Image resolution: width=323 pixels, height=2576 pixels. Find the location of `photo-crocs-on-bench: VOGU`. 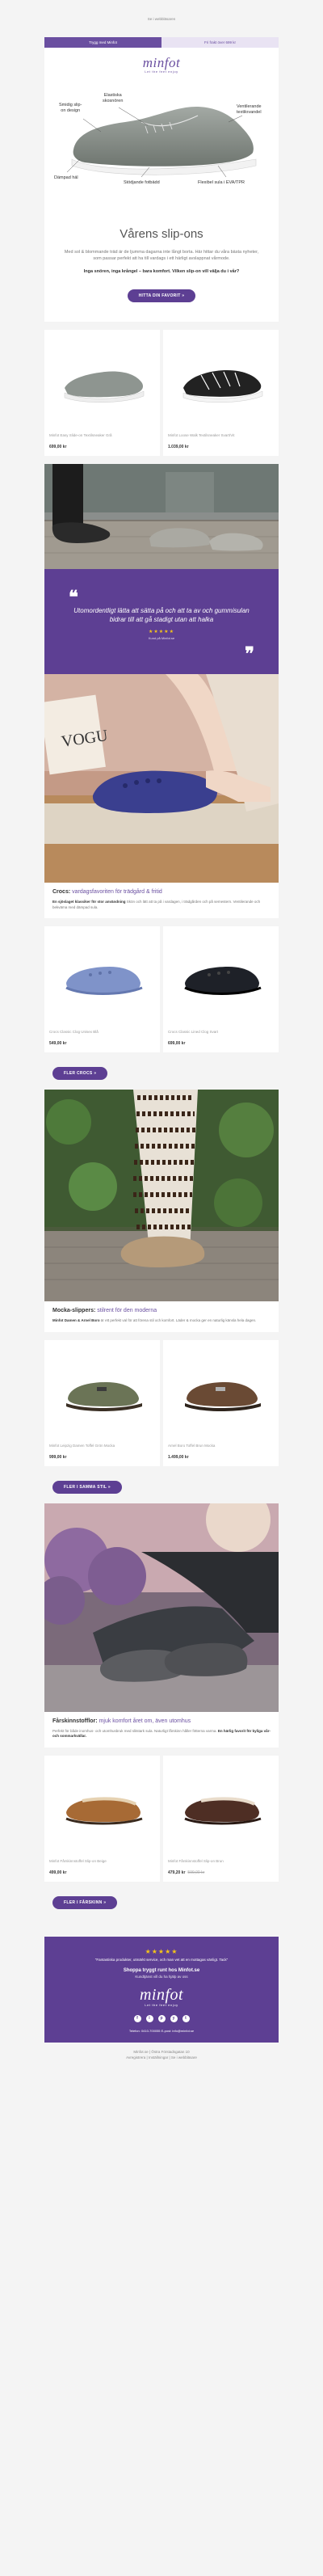

photo-crocs-on-bench: VOGU is located at coordinates (161, 778).